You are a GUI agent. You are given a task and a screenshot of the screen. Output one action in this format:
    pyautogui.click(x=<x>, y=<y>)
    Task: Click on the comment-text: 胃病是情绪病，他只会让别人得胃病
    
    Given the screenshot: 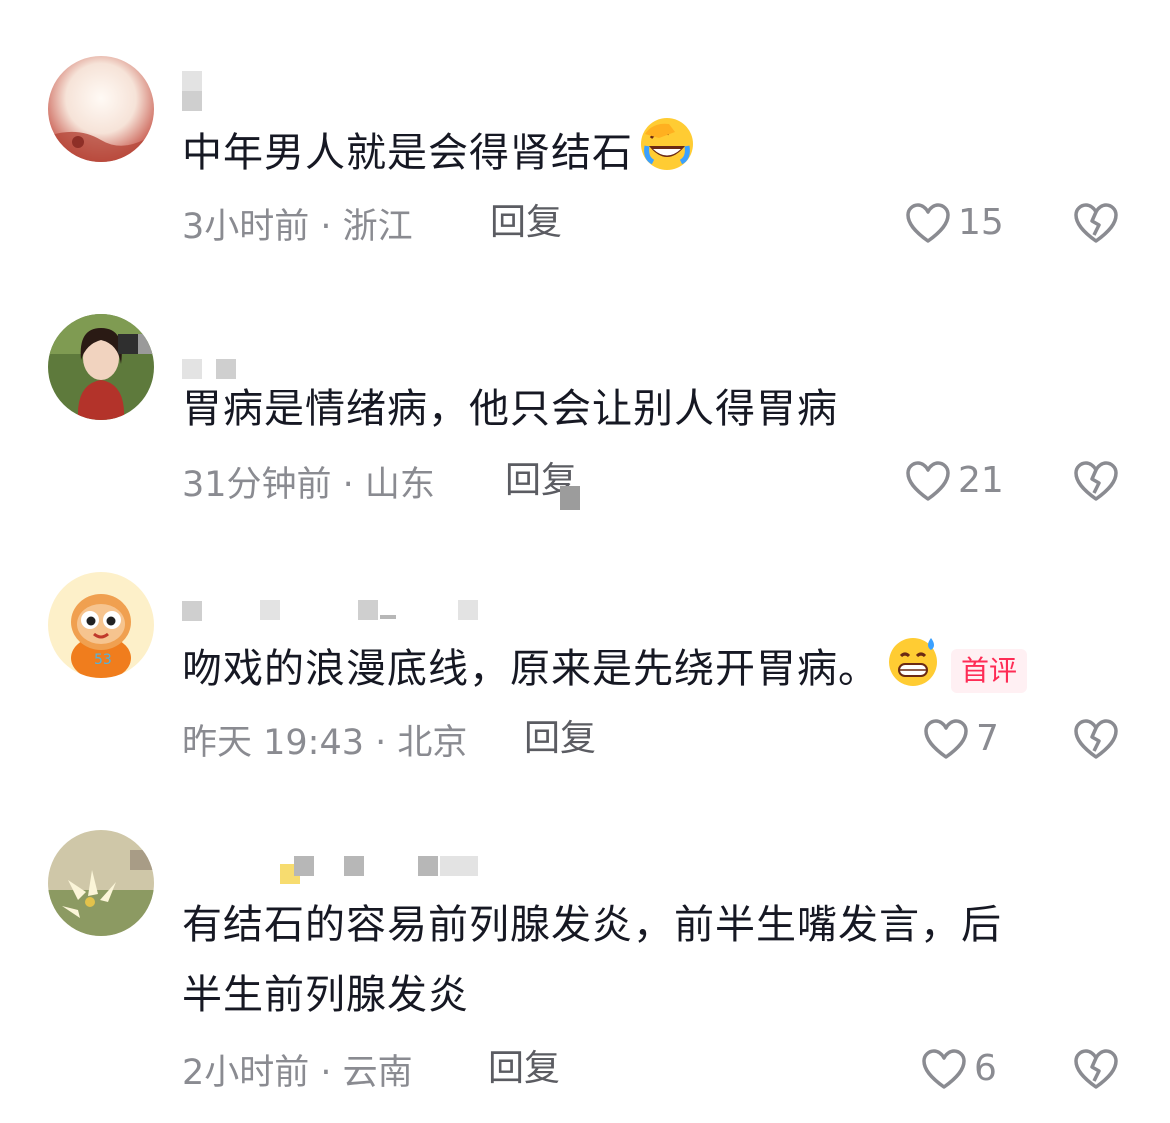 What is the action you would take?
    pyautogui.click(x=510, y=409)
    